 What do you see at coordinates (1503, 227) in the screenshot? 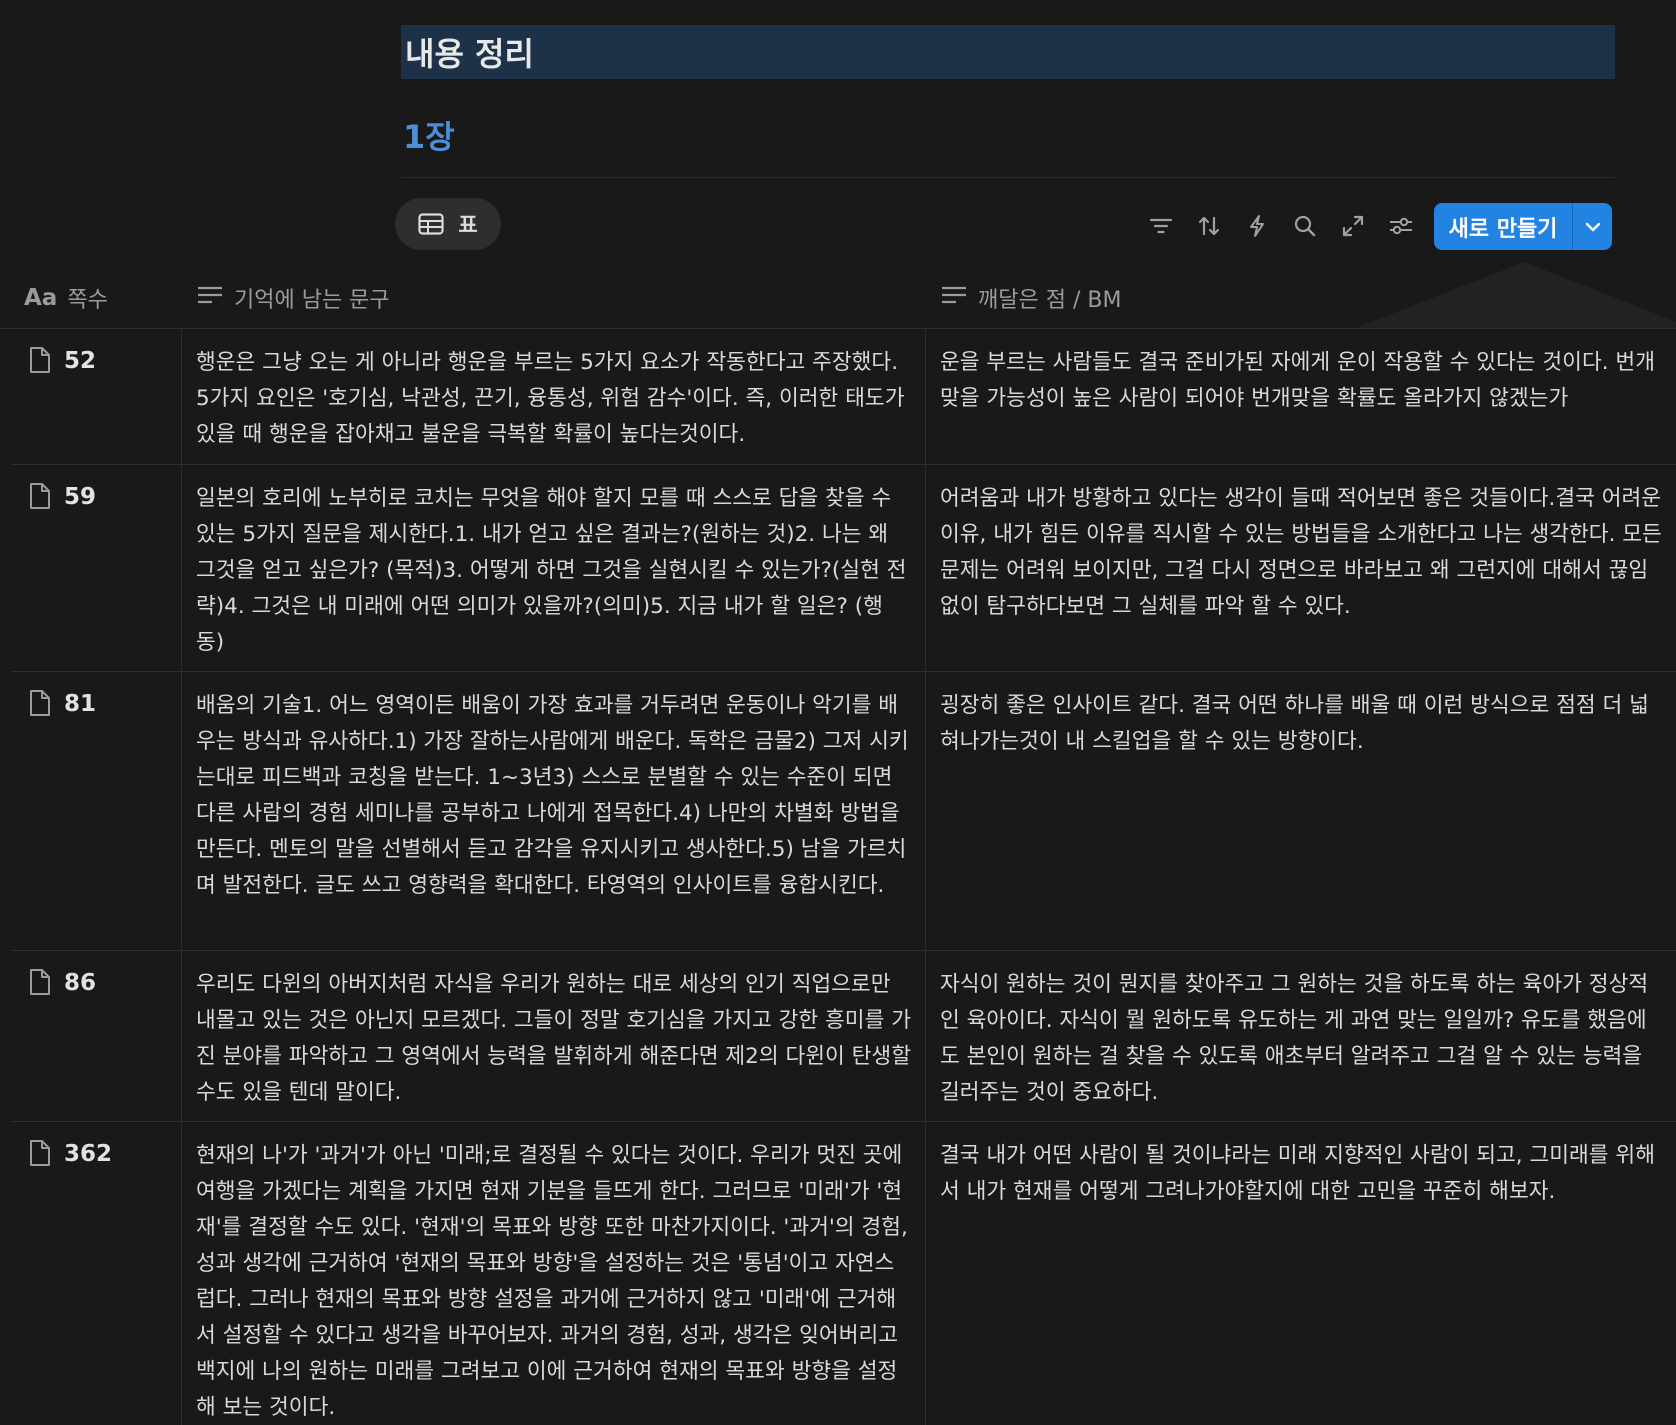
I see `new-button-label: 새로 만들기` at bounding box center [1503, 227].